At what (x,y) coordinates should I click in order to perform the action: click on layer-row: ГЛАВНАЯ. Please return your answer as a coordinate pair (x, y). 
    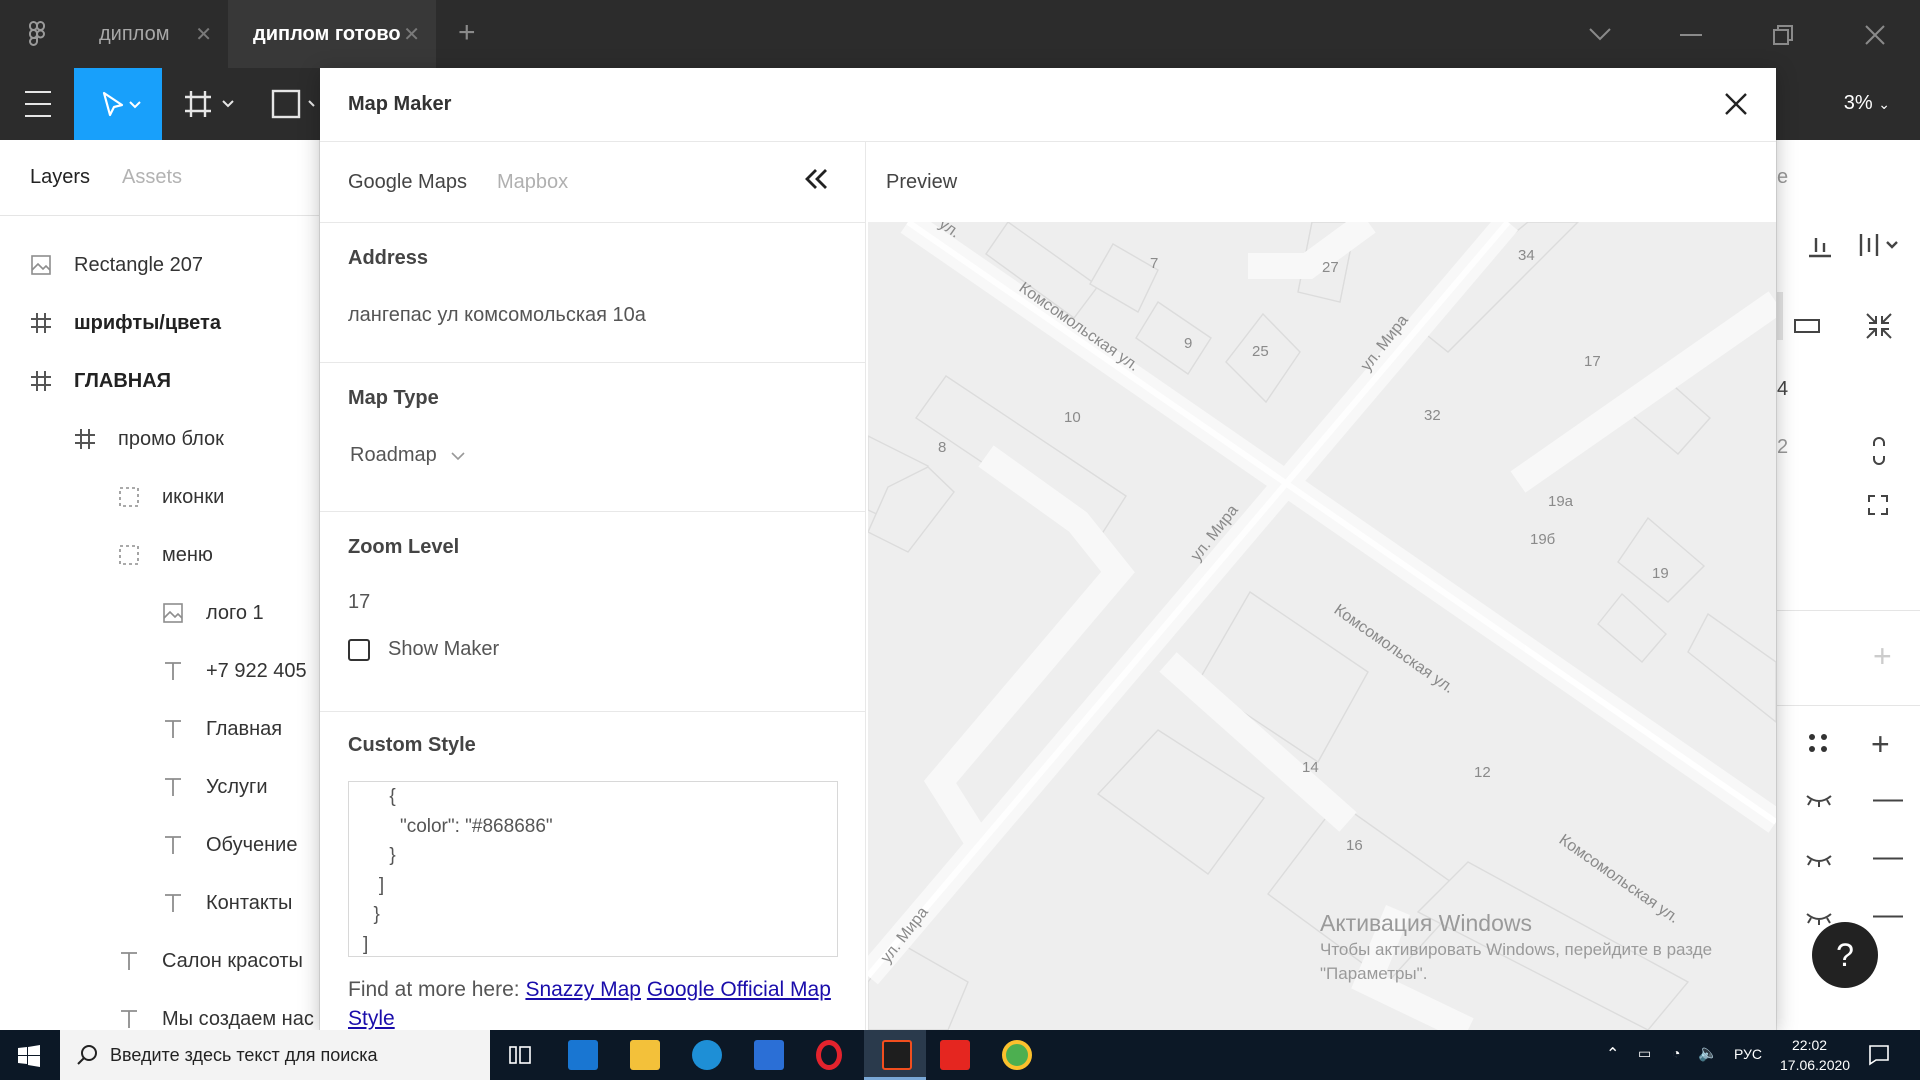
    Looking at the image, I should click on (99, 381).